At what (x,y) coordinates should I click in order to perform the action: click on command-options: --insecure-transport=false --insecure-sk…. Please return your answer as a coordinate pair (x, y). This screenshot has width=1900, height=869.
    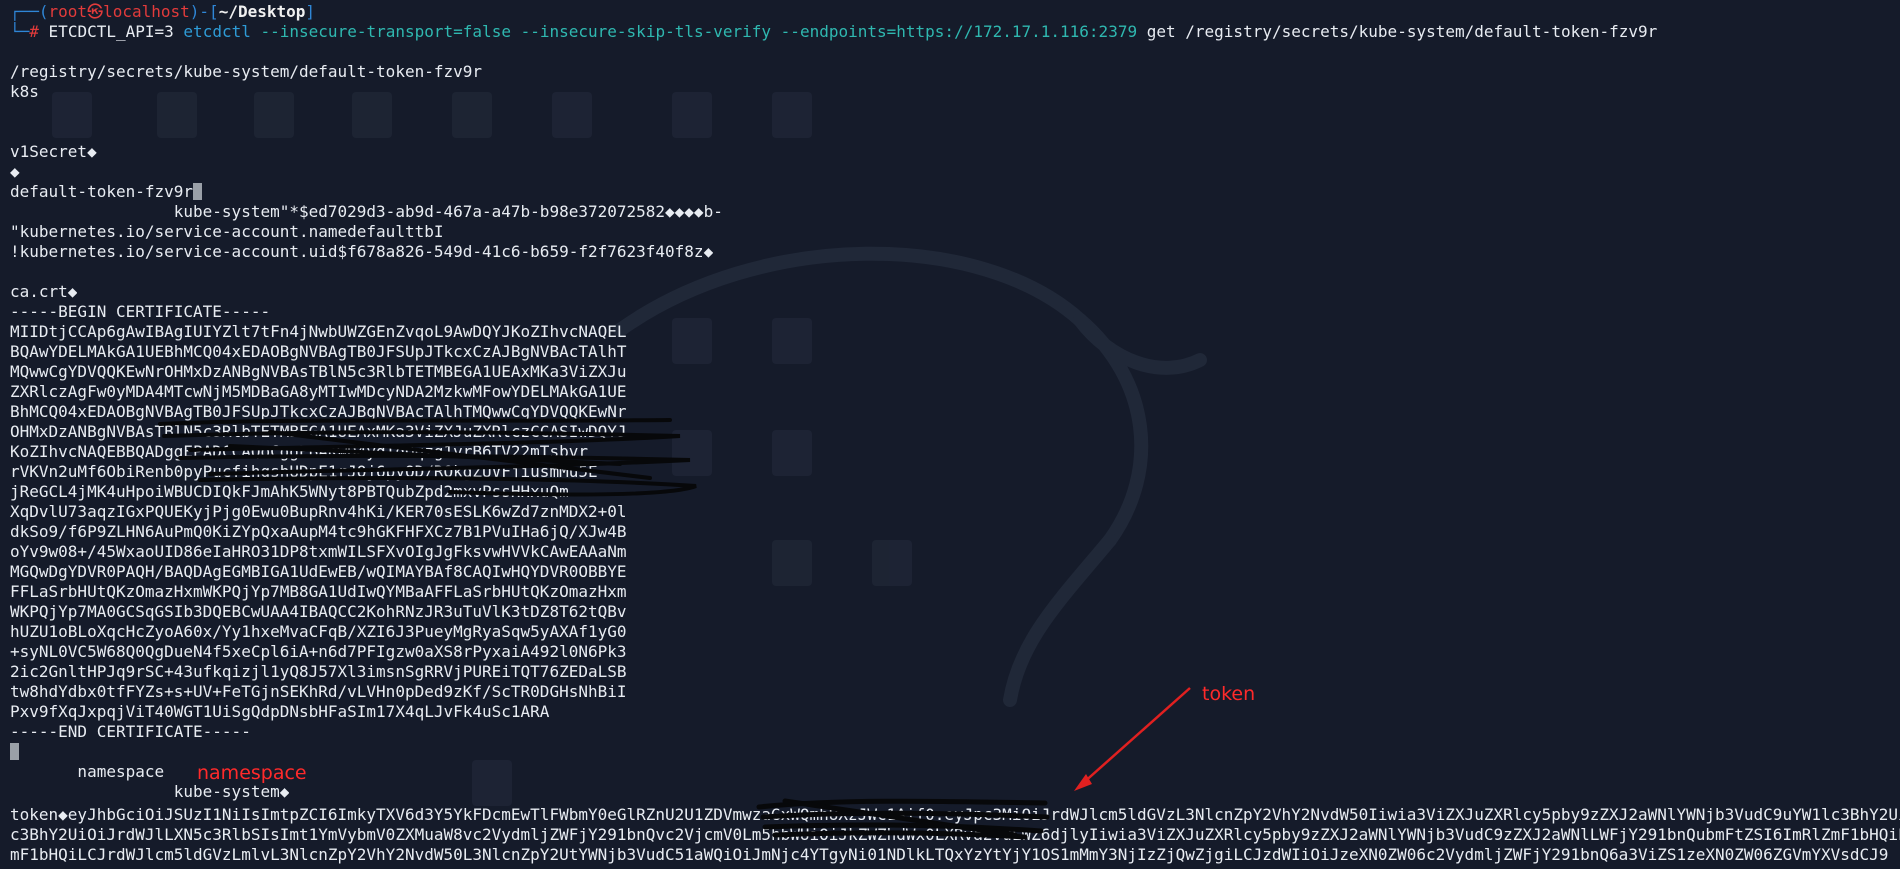
    Looking at the image, I should click on (699, 31).